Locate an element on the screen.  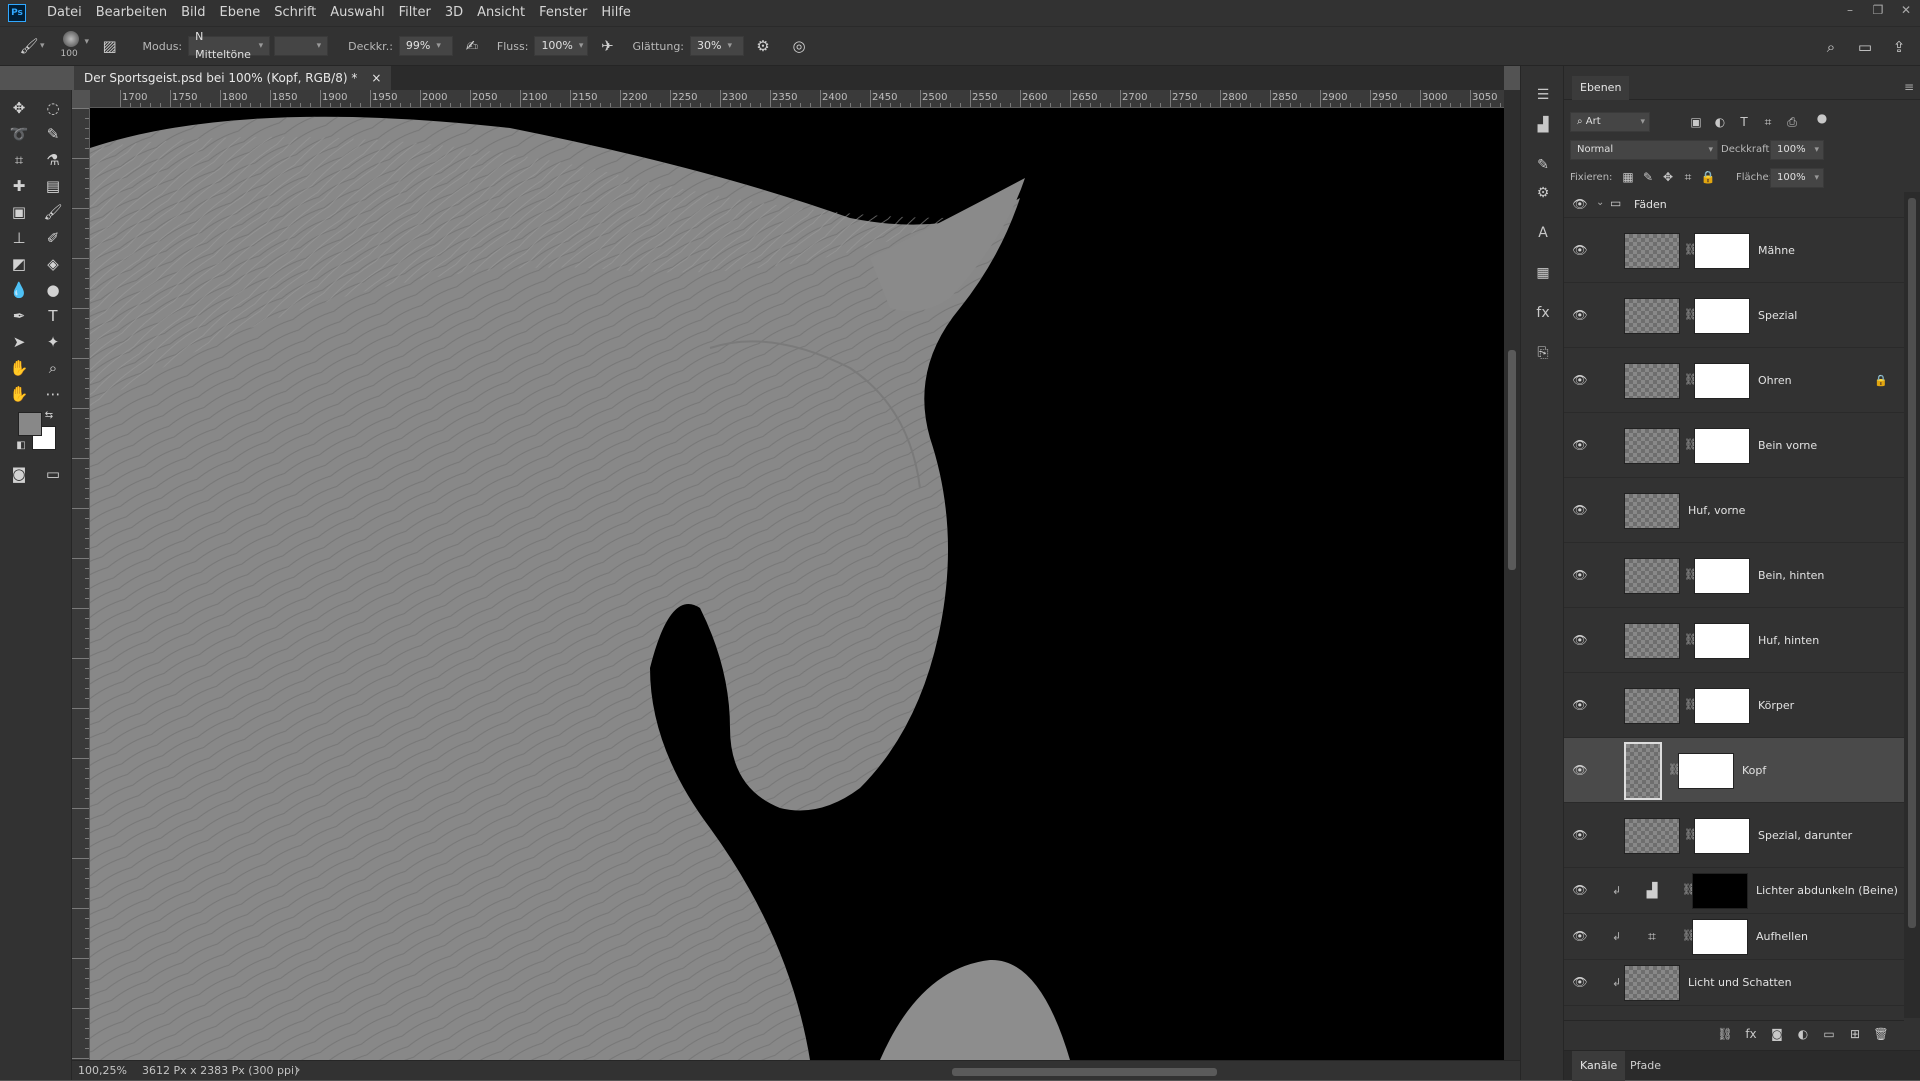
opacity-field: 100% ▾ is located at coordinates (1797, 150).